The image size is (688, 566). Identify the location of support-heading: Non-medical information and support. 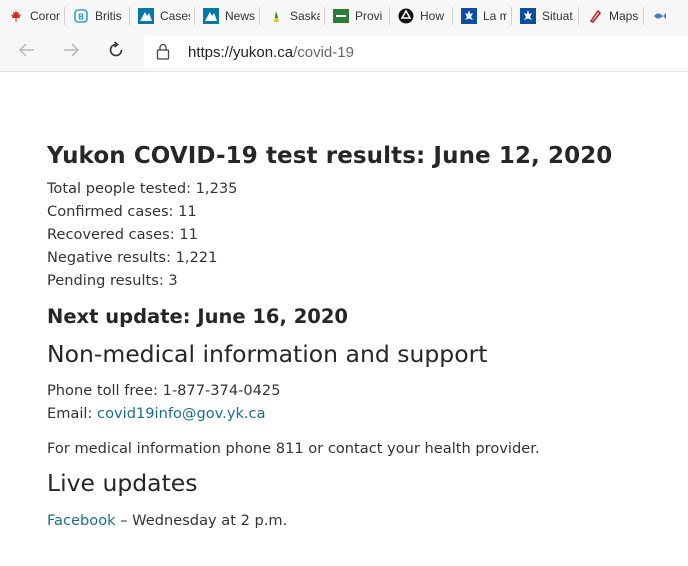
(267, 354).